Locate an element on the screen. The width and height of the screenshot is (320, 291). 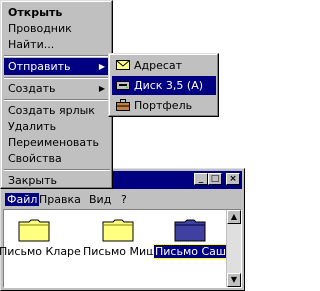
menu-item-open: Открыть is located at coordinates (56, 12).